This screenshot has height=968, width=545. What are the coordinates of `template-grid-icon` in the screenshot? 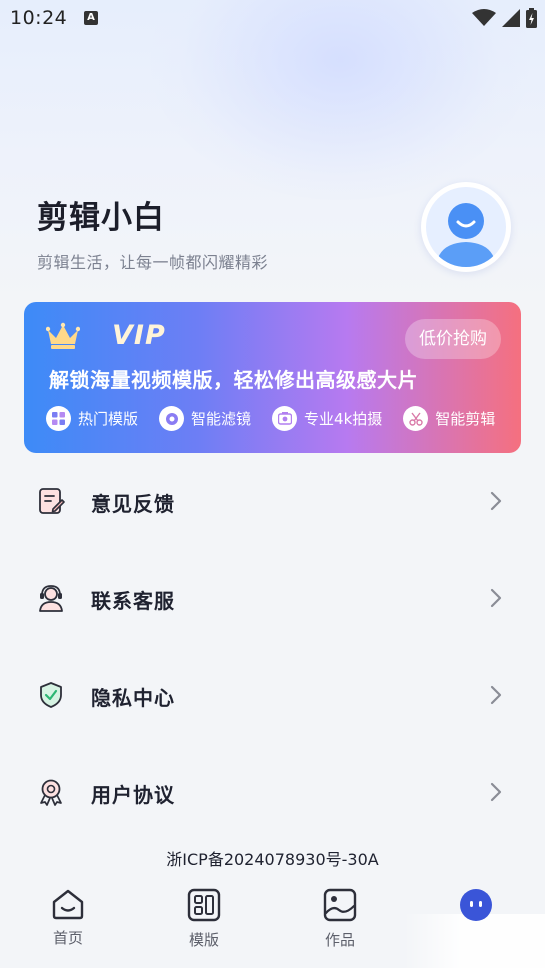 It's located at (204, 905).